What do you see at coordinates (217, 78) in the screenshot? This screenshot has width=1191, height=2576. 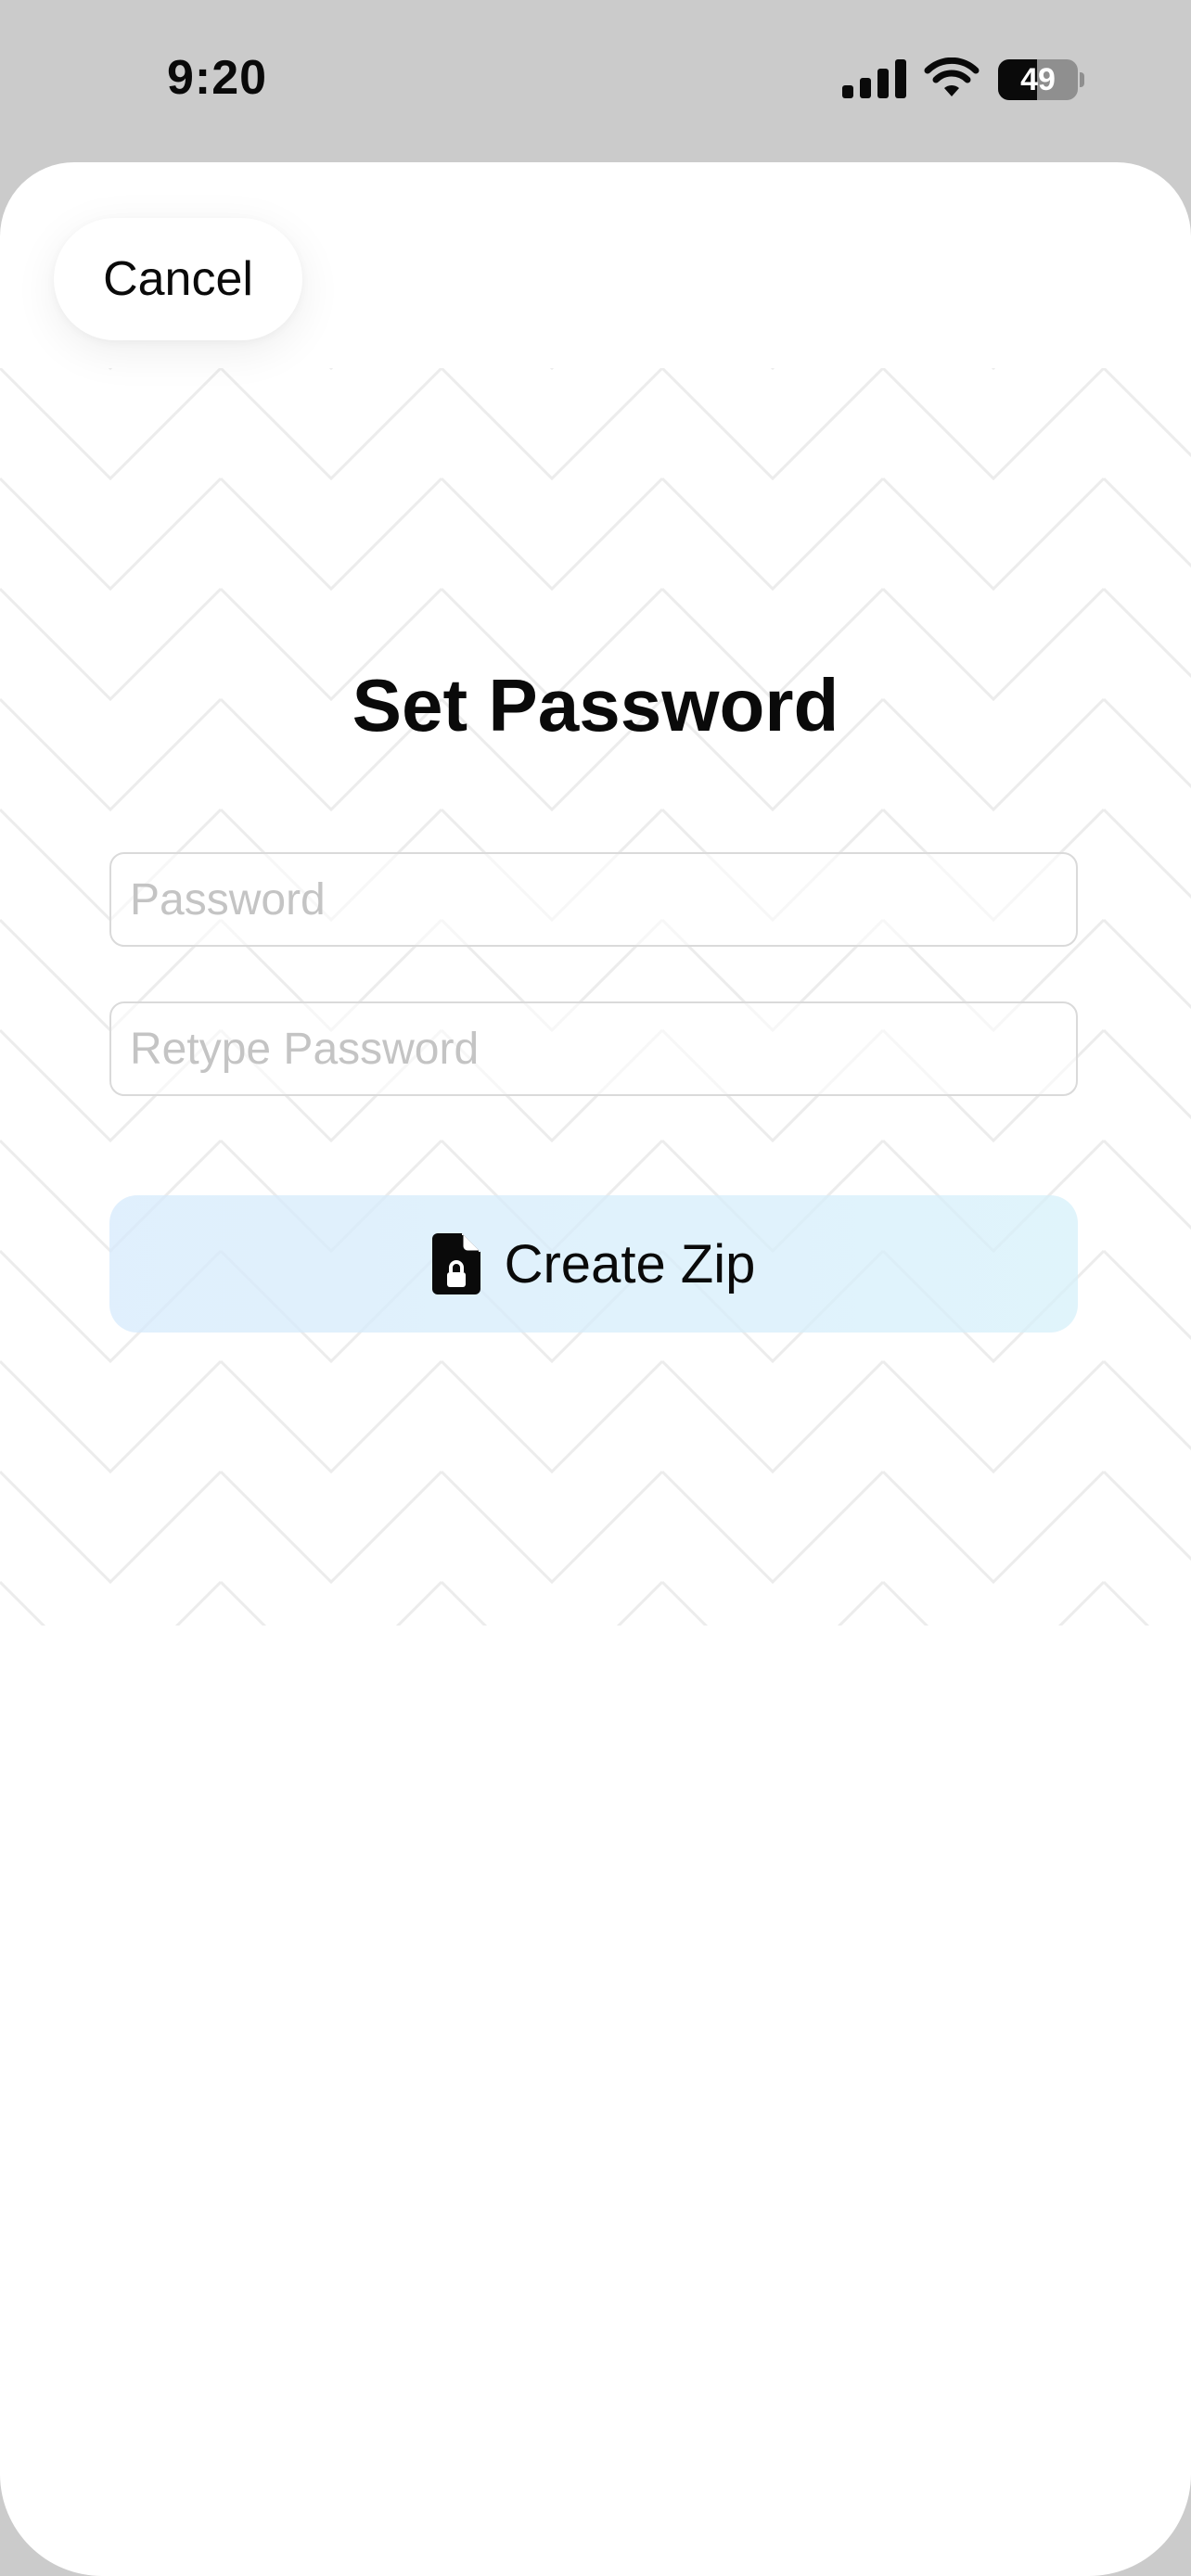 I see `status-time: 9:20` at bounding box center [217, 78].